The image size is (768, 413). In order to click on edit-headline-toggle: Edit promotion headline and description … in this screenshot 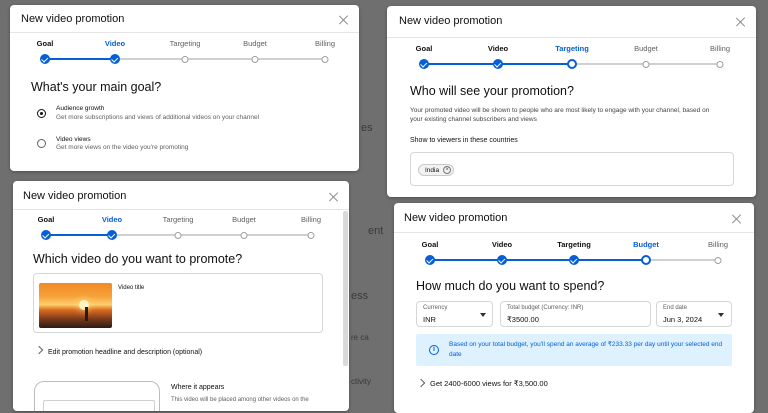, I will do `click(125, 352)`.